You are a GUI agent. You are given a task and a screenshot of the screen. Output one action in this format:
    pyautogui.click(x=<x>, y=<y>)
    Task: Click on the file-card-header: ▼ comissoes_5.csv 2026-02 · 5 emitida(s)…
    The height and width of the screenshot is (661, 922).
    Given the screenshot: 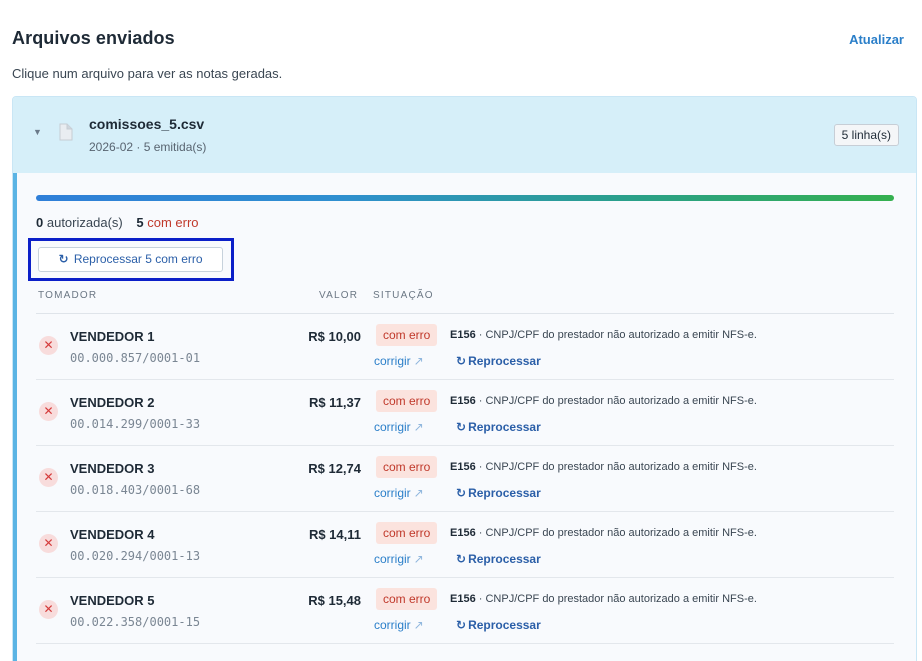 What is the action you would take?
    pyautogui.click(x=464, y=135)
    